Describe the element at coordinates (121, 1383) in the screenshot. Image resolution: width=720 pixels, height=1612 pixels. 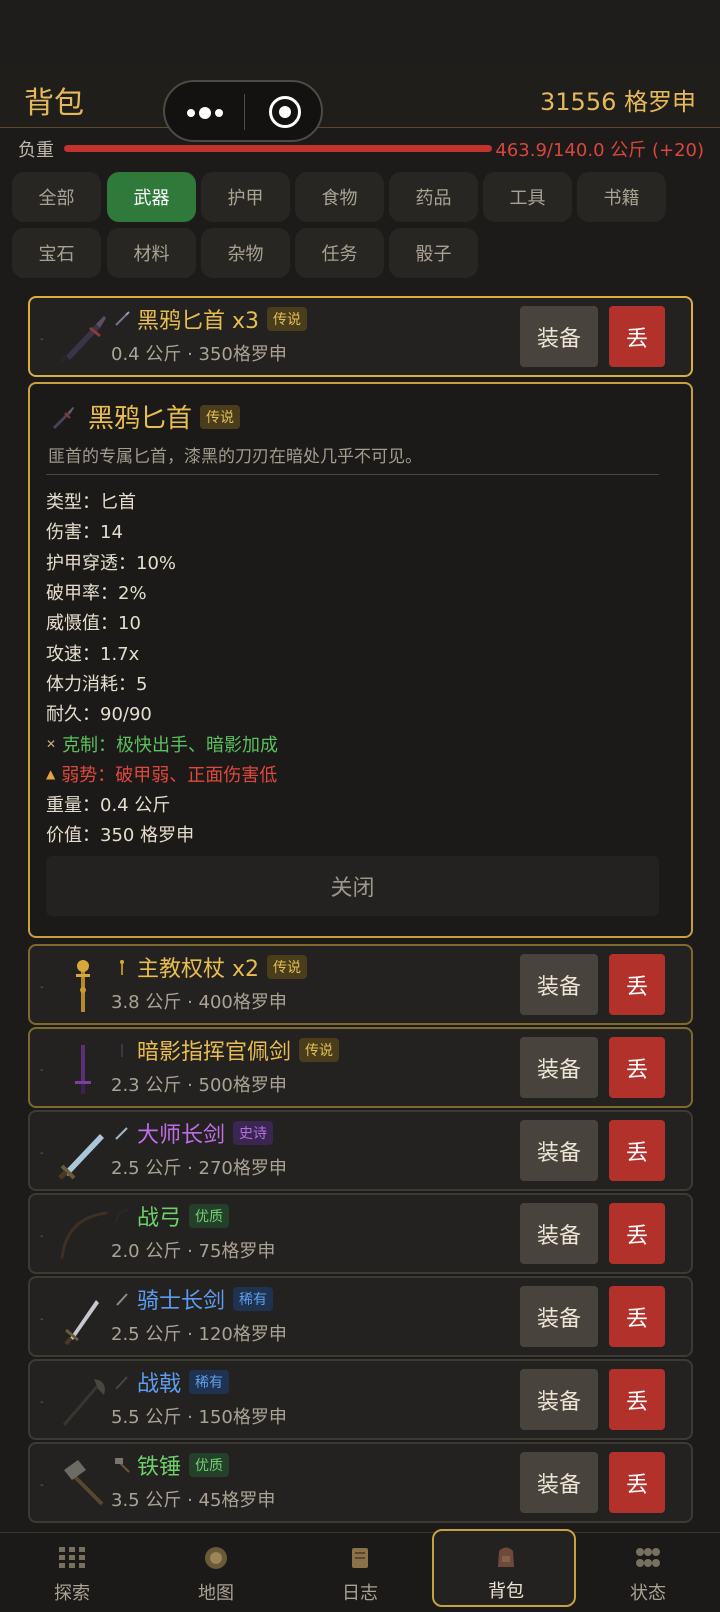
I see `halberd-small-icon` at that location.